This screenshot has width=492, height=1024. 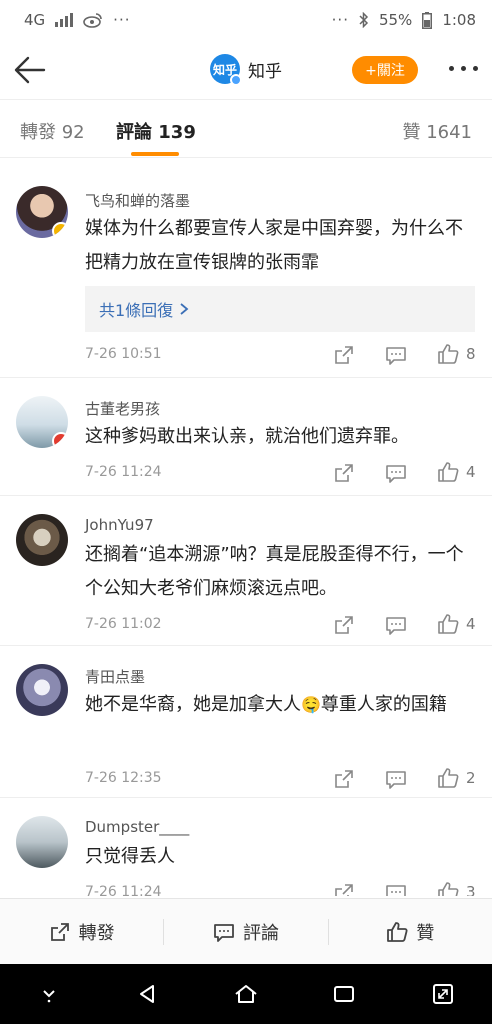 I want to click on system-nav-bar, so click(x=246, y=994).